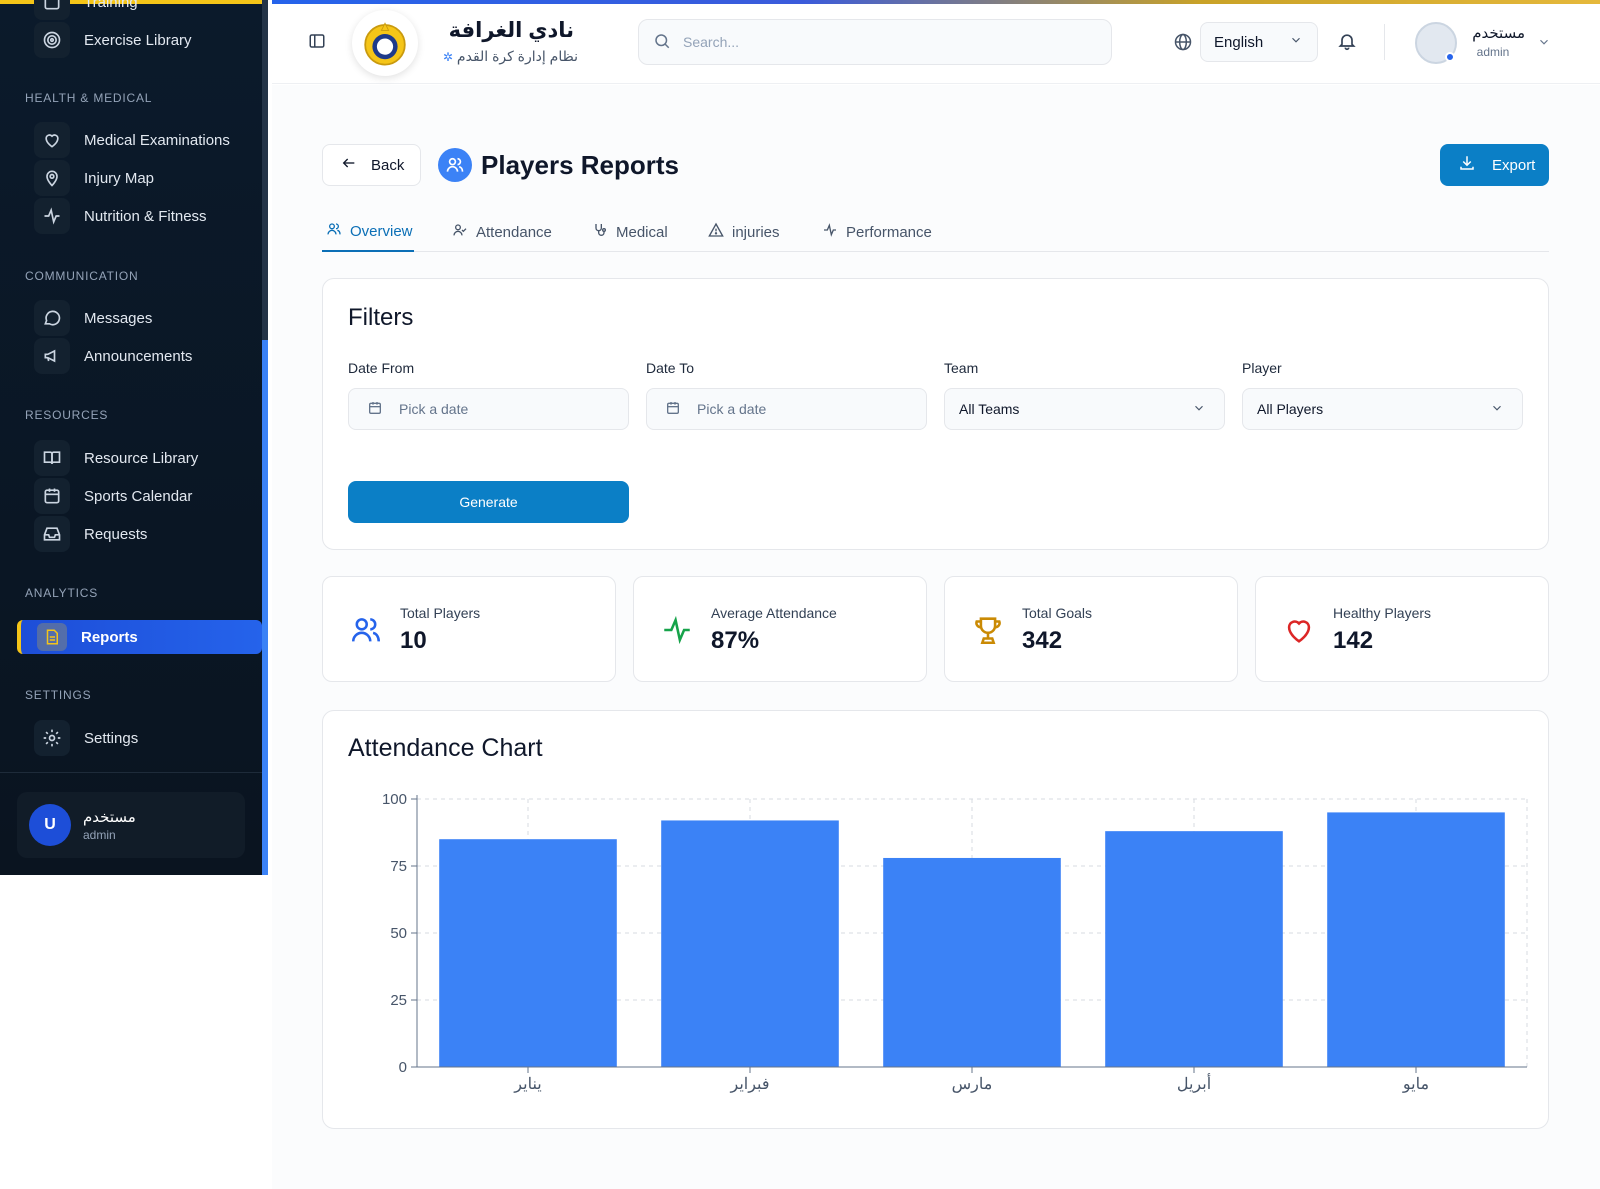  What do you see at coordinates (145, 216) in the screenshot?
I see `sidebar-item-label: Nutrition & Fitness` at bounding box center [145, 216].